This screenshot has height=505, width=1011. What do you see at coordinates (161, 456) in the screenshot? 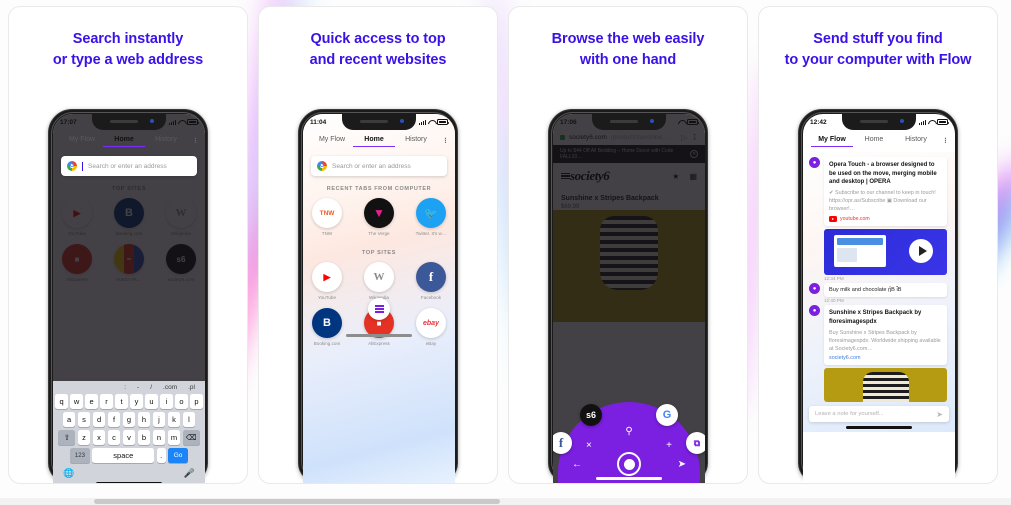
I see `period-key: .` at bounding box center [161, 456].